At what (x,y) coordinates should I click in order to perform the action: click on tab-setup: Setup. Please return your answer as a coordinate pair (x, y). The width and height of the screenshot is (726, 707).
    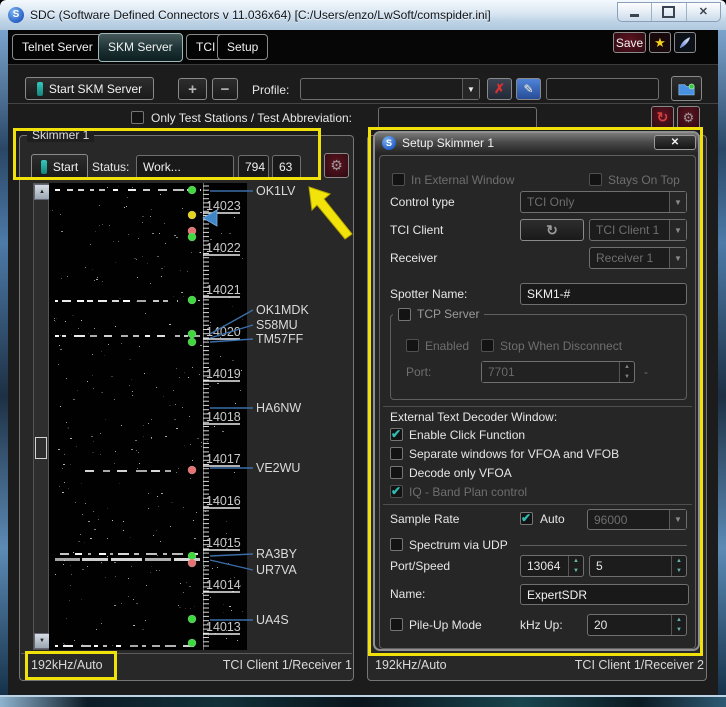
    Looking at the image, I should click on (243, 47).